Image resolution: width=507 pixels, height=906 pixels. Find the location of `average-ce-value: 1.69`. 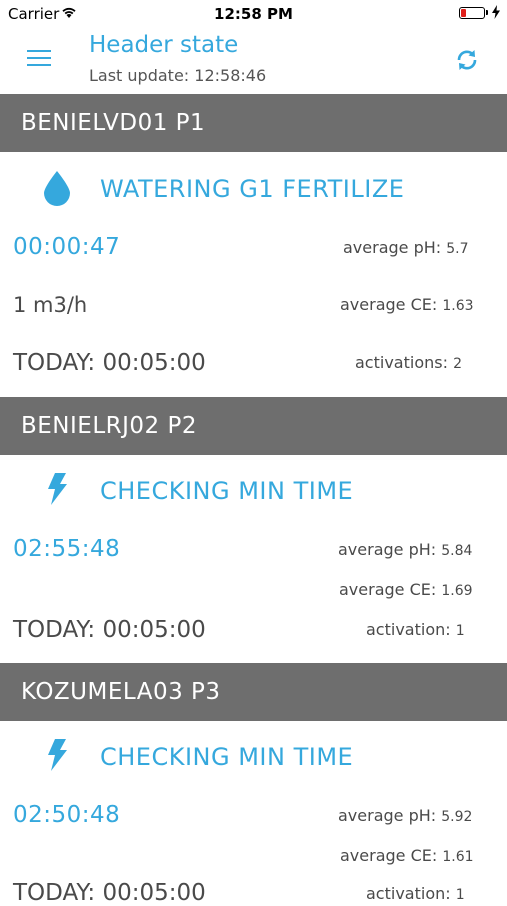

average-ce-value: 1.69 is located at coordinates (457, 591).